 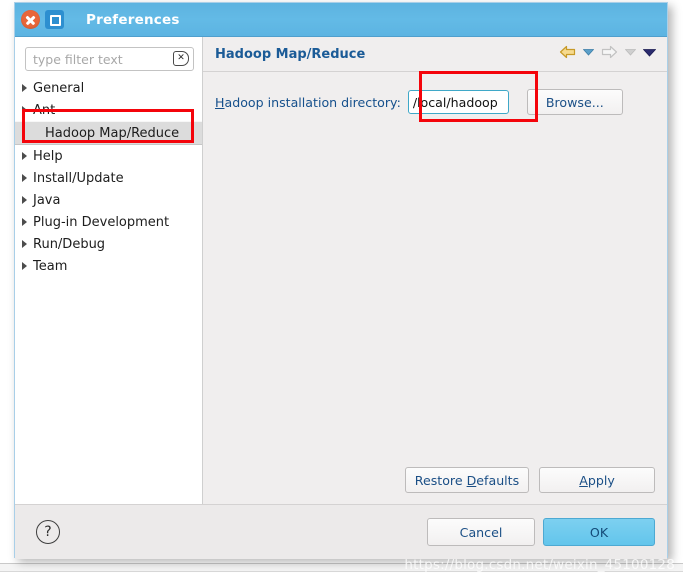 What do you see at coordinates (108, 244) in the screenshot?
I see `sidebar-item-run-debug: Run/Debug` at bounding box center [108, 244].